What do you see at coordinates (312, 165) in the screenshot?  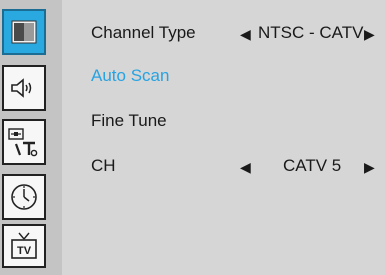 I see `ch-value: CATV 5` at bounding box center [312, 165].